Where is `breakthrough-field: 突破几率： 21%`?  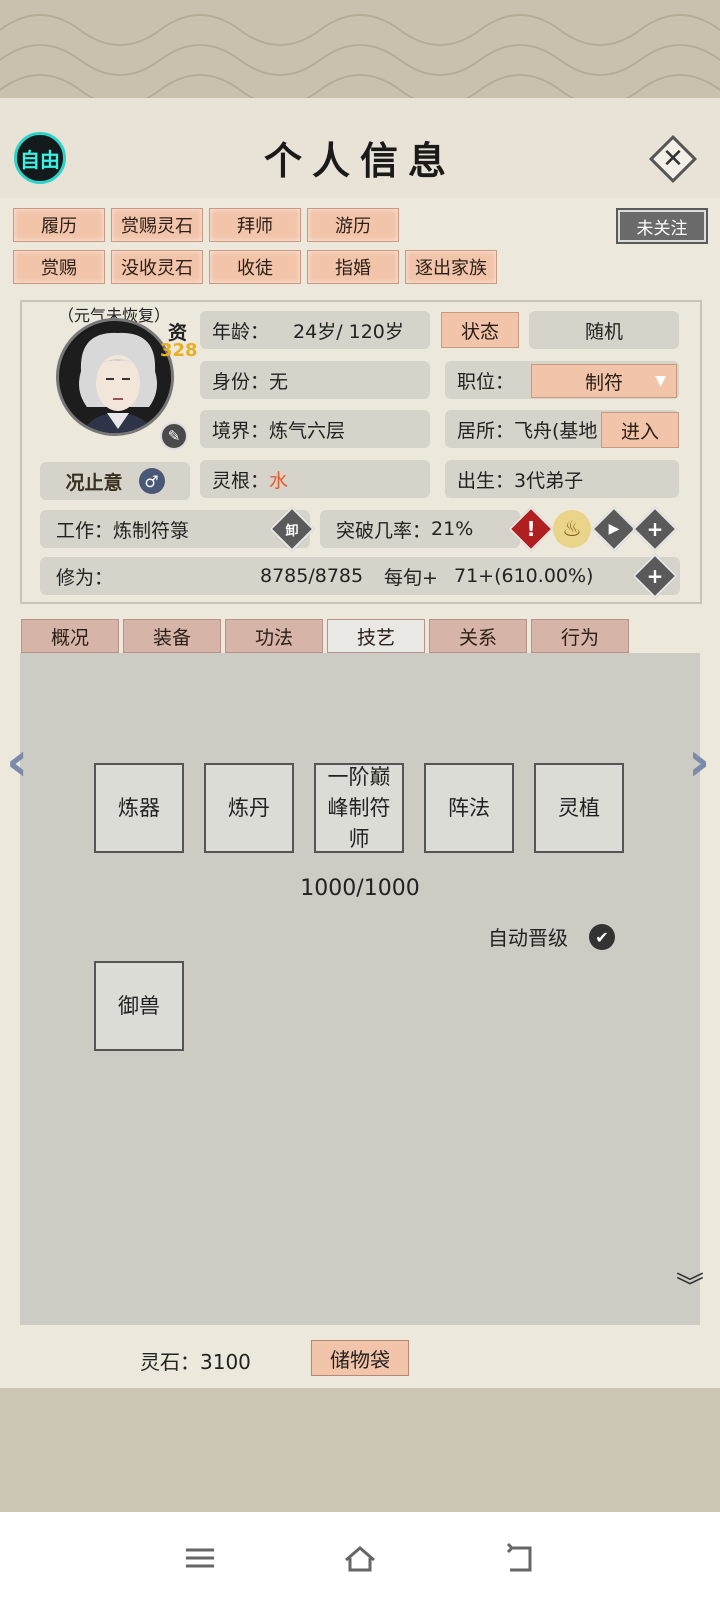
breakthrough-field: 突破几率： 21% is located at coordinates (420, 529).